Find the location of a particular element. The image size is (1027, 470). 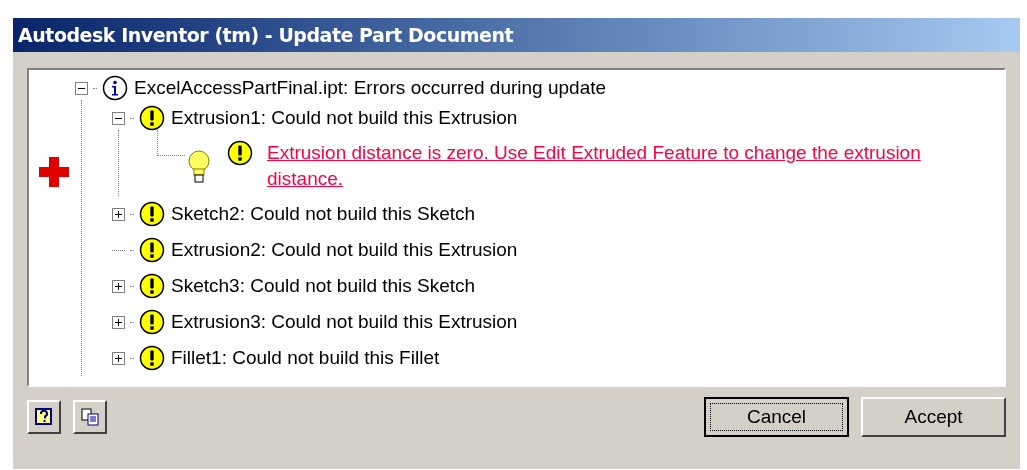

help-button is located at coordinates (44, 417).